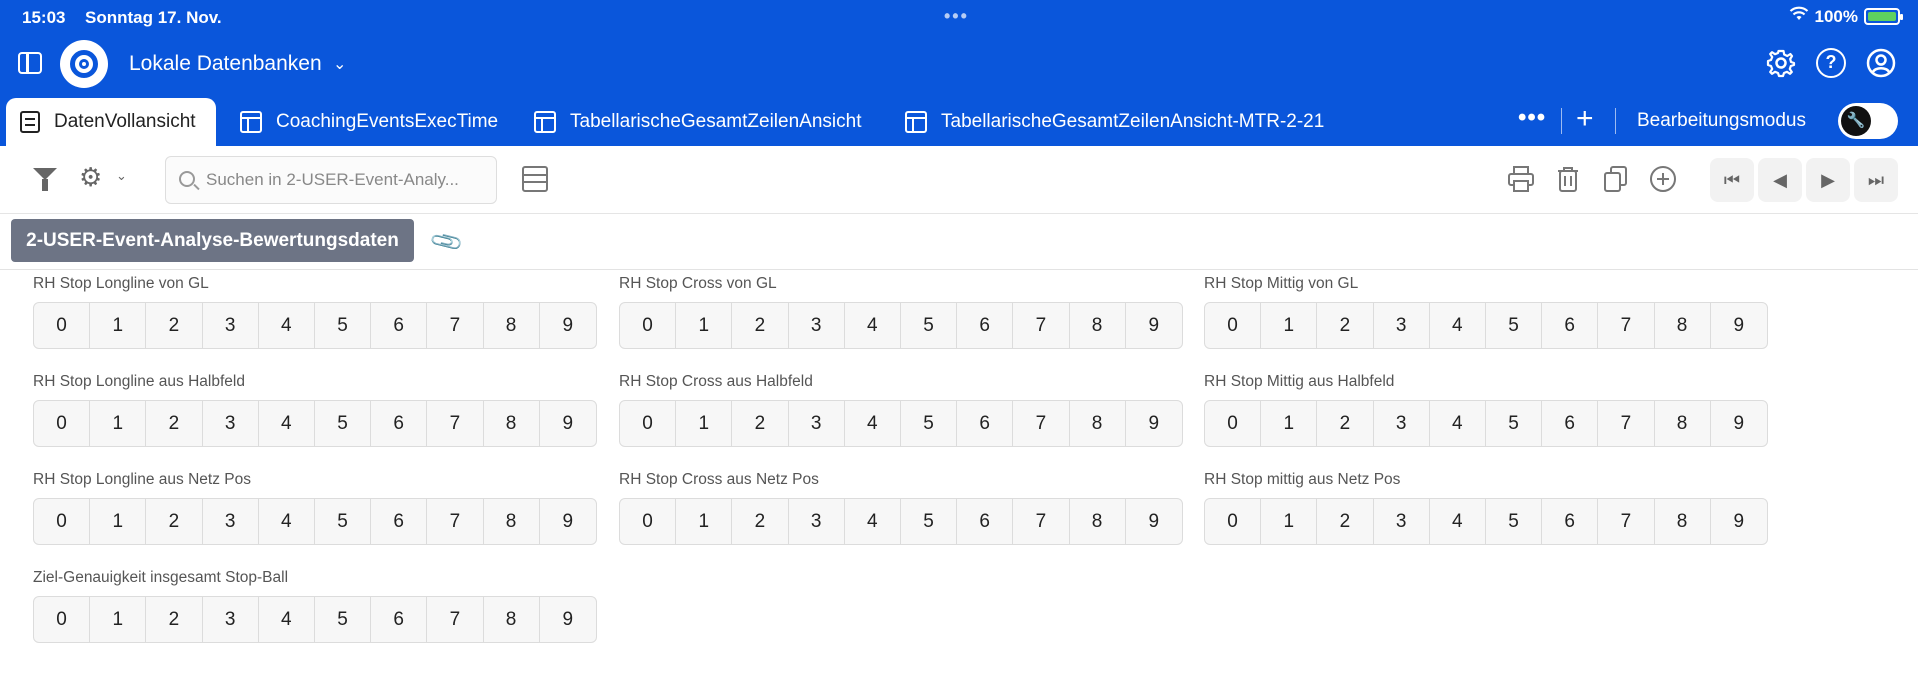 This screenshot has width=1918, height=674. What do you see at coordinates (1781, 63) in the screenshot?
I see `gear-icon` at bounding box center [1781, 63].